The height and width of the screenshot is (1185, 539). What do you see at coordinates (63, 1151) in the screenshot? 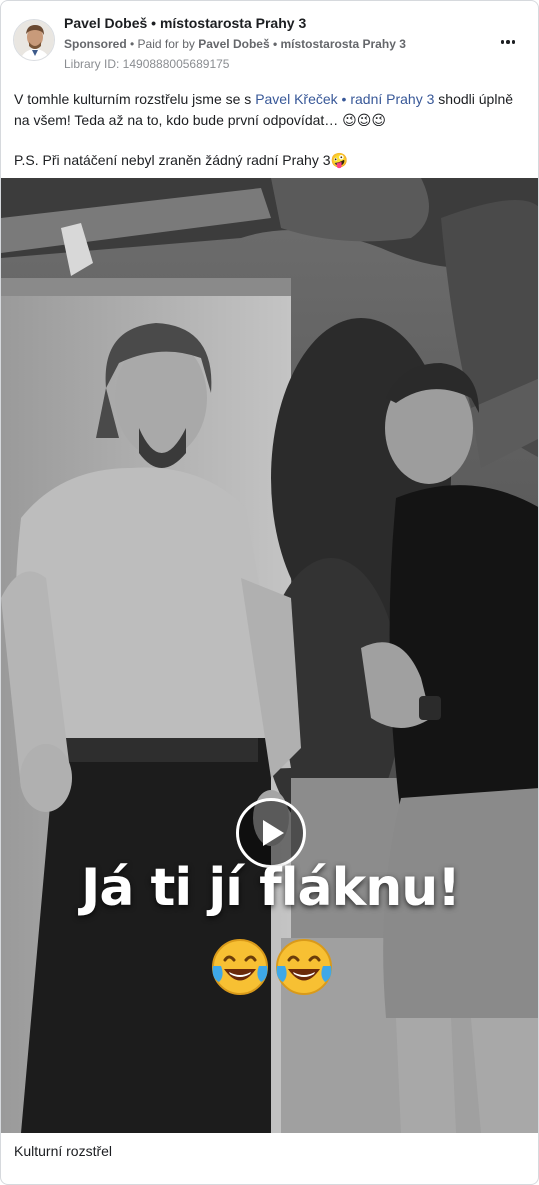
I see `video-title: Kulturní rozstřel` at bounding box center [63, 1151].